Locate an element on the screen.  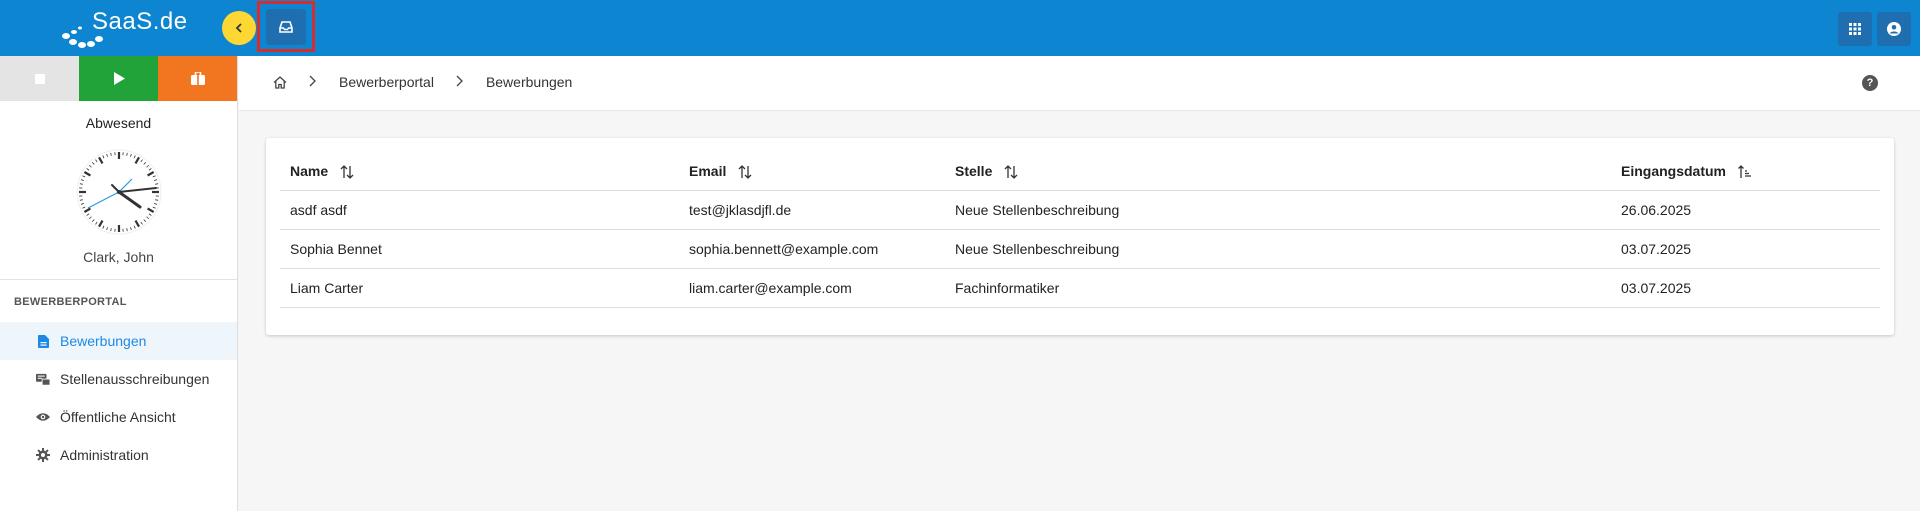
stop-button is located at coordinates (39, 78).